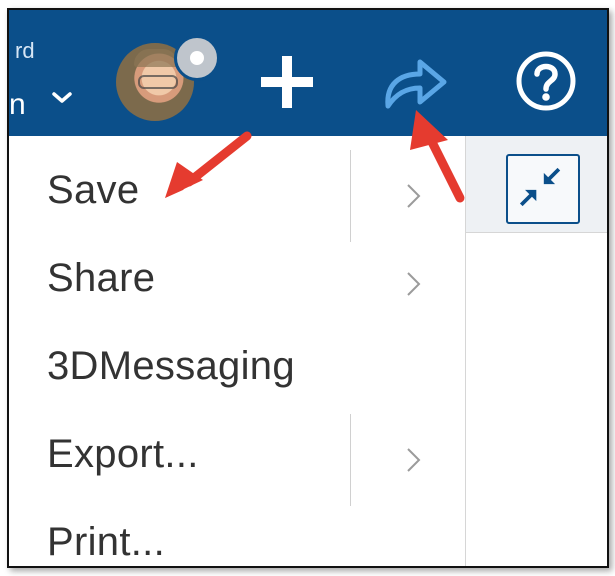  I want to click on menu-item-label: Share, so click(101, 278).